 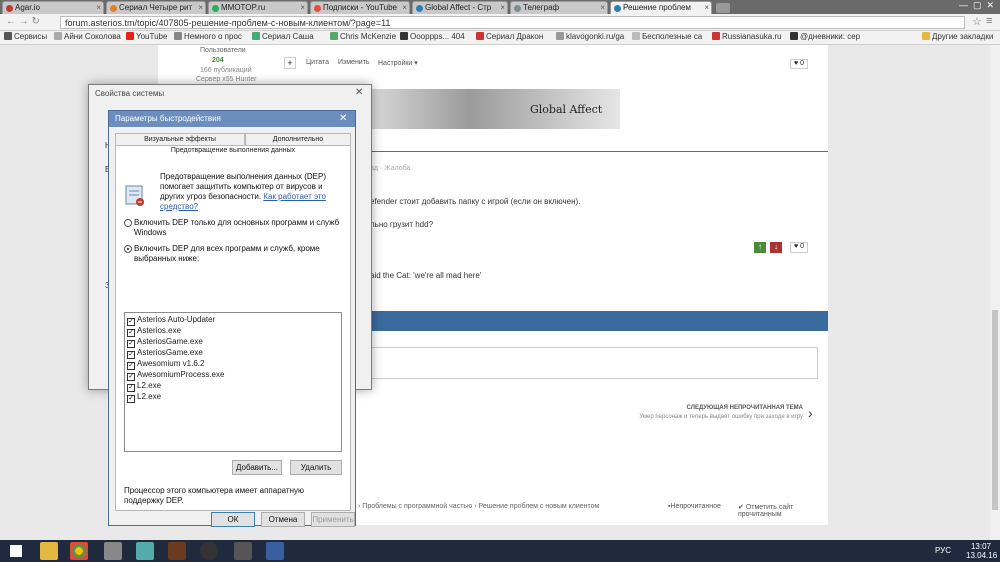 What do you see at coordinates (79, 551) in the screenshot?
I see `chrome-icon` at bounding box center [79, 551].